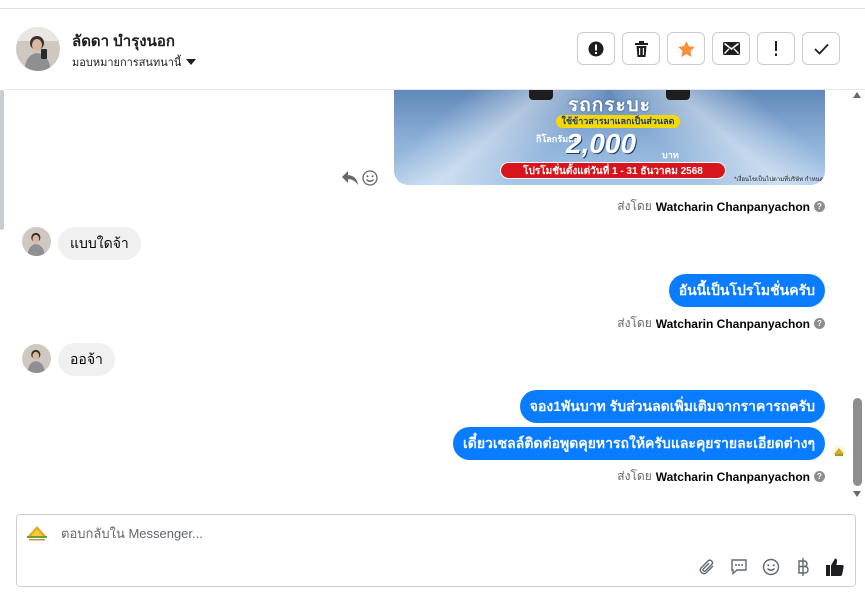 The height and width of the screenshot is (597, 865). What do you see at coordinates (191, 62) in the screenshot?
I see `caret-down-icon` at bounding box center [191, 62].